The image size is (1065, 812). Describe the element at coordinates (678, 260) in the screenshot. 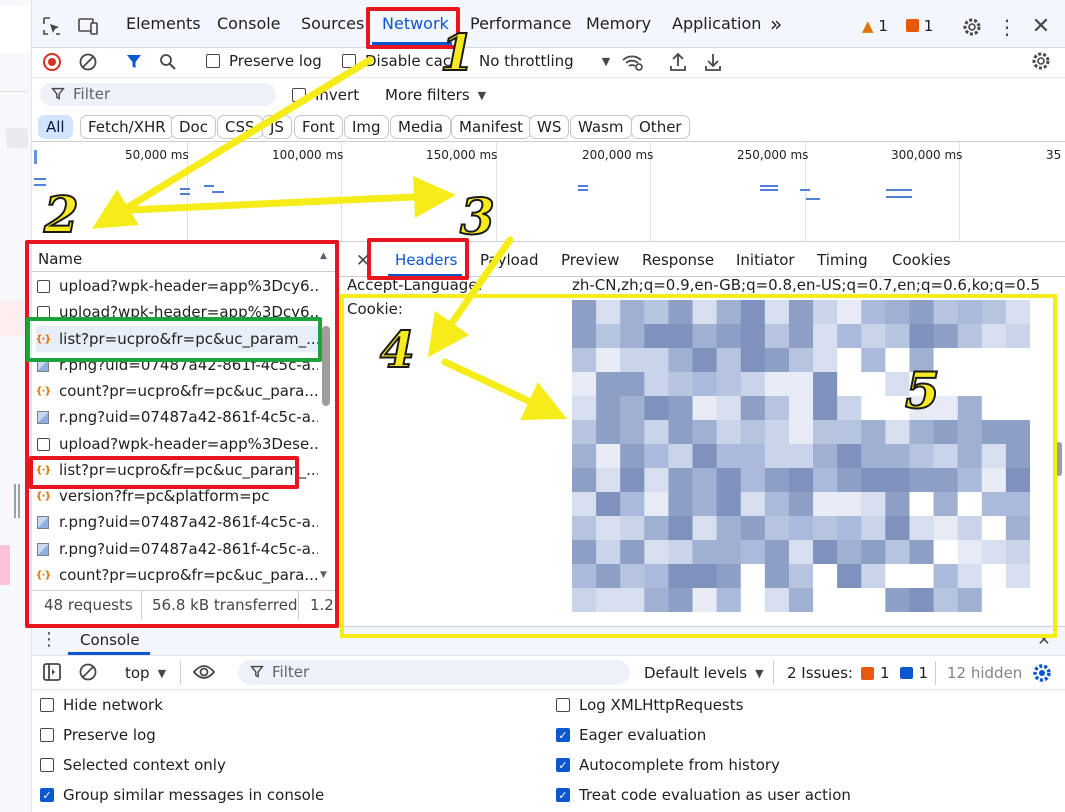

I see `tab-response: Response` at that location.